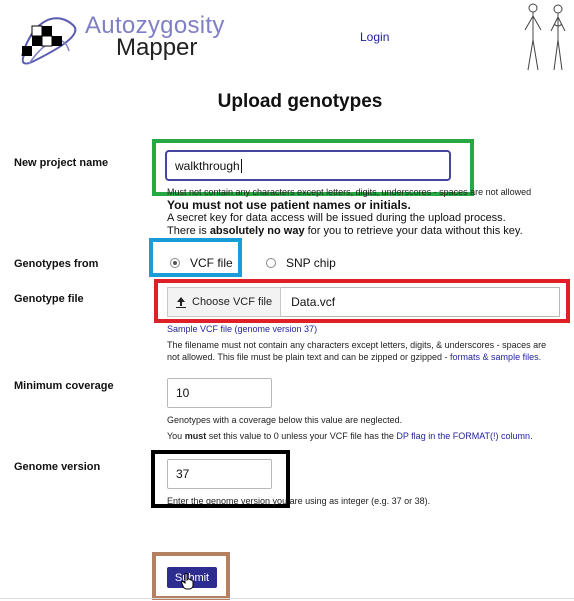 This screenshot has width=574, height=601. Describe the element at coordinates (242, 329) in the screenshot. I see `sample-vcf-link: Sample VCF file (genome version 37)` at that location.